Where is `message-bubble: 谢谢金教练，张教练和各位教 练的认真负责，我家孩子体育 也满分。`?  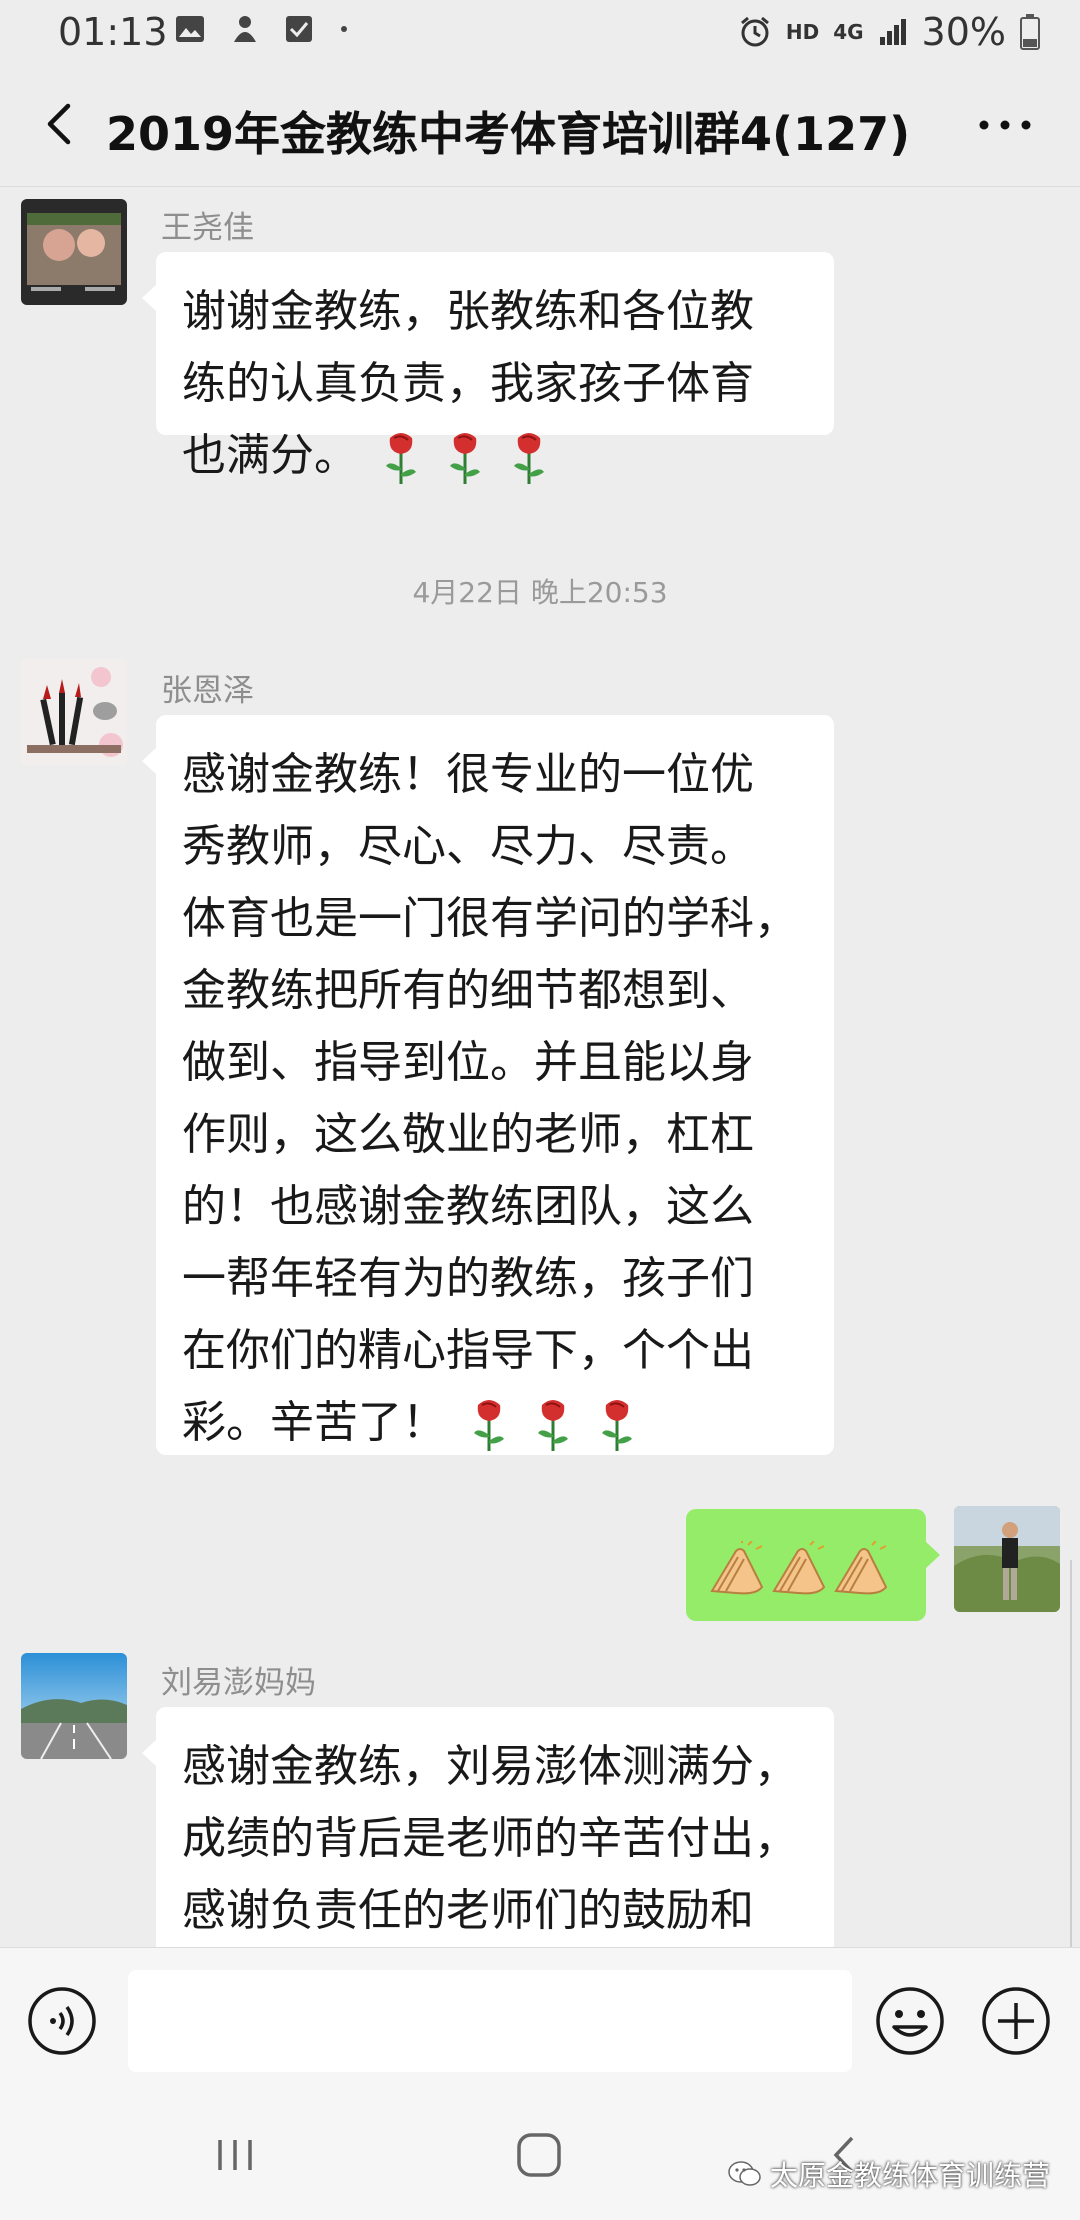
message-bubble: 谢谢金教练，张教练和各位教 练的认真负责，我家孩子体育 也满分。 is located at coordinates (488, 368).